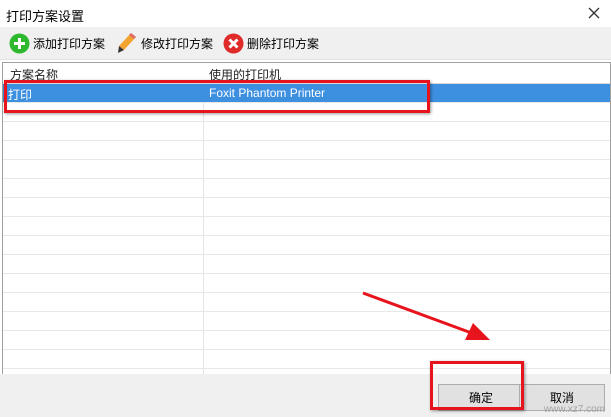 This screenshot has width=611, height=417. What do you see at coordinates (306, 73) in the screenshot?
I see `table-header: 方案名称 使用的打印机` at bounding box center [306, 73].